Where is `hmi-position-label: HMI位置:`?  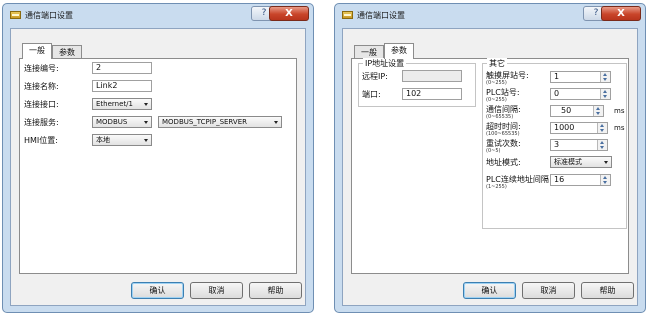
hmi-position-label: HMI位置: is located at coordinates (41, 140).